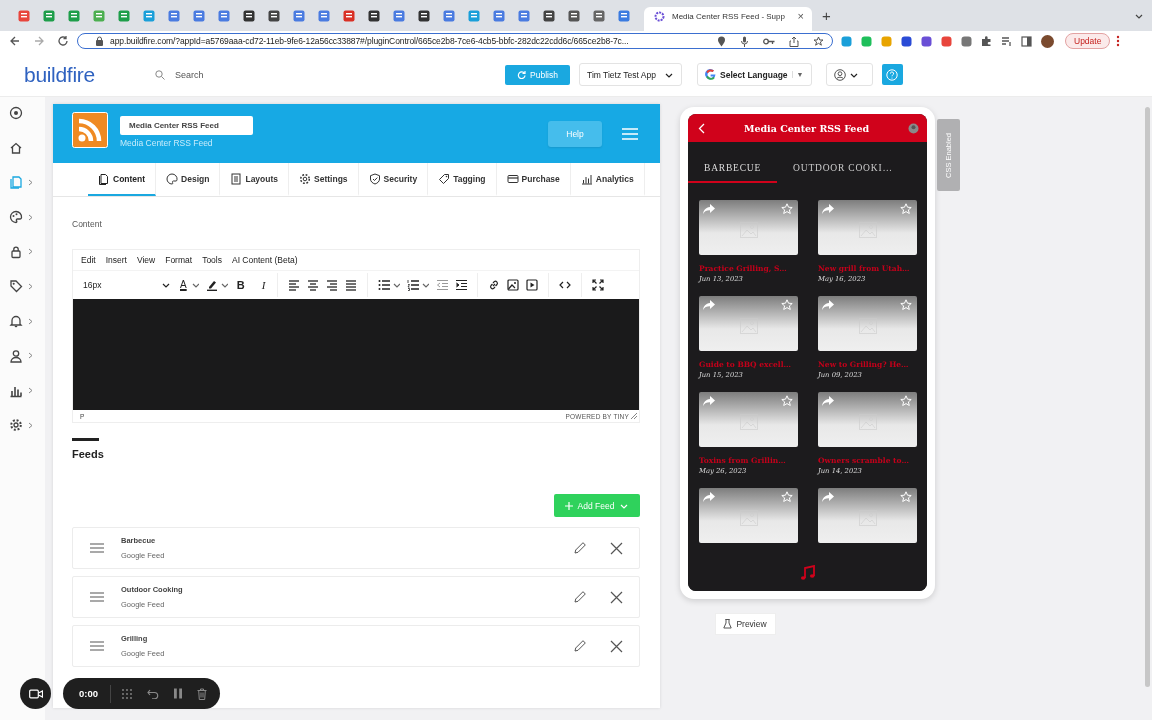 This screenshot has height=720, width=1152. I want to click on justify-icon, so click(351, 285).